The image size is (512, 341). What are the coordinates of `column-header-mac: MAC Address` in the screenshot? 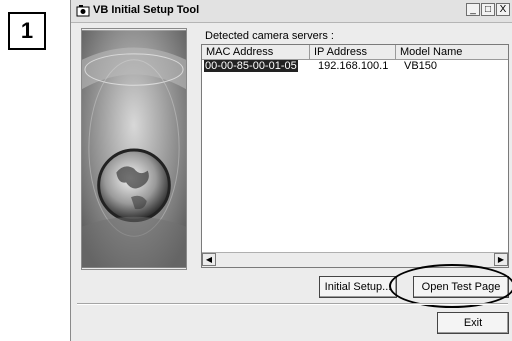 It's located at (256, 52).